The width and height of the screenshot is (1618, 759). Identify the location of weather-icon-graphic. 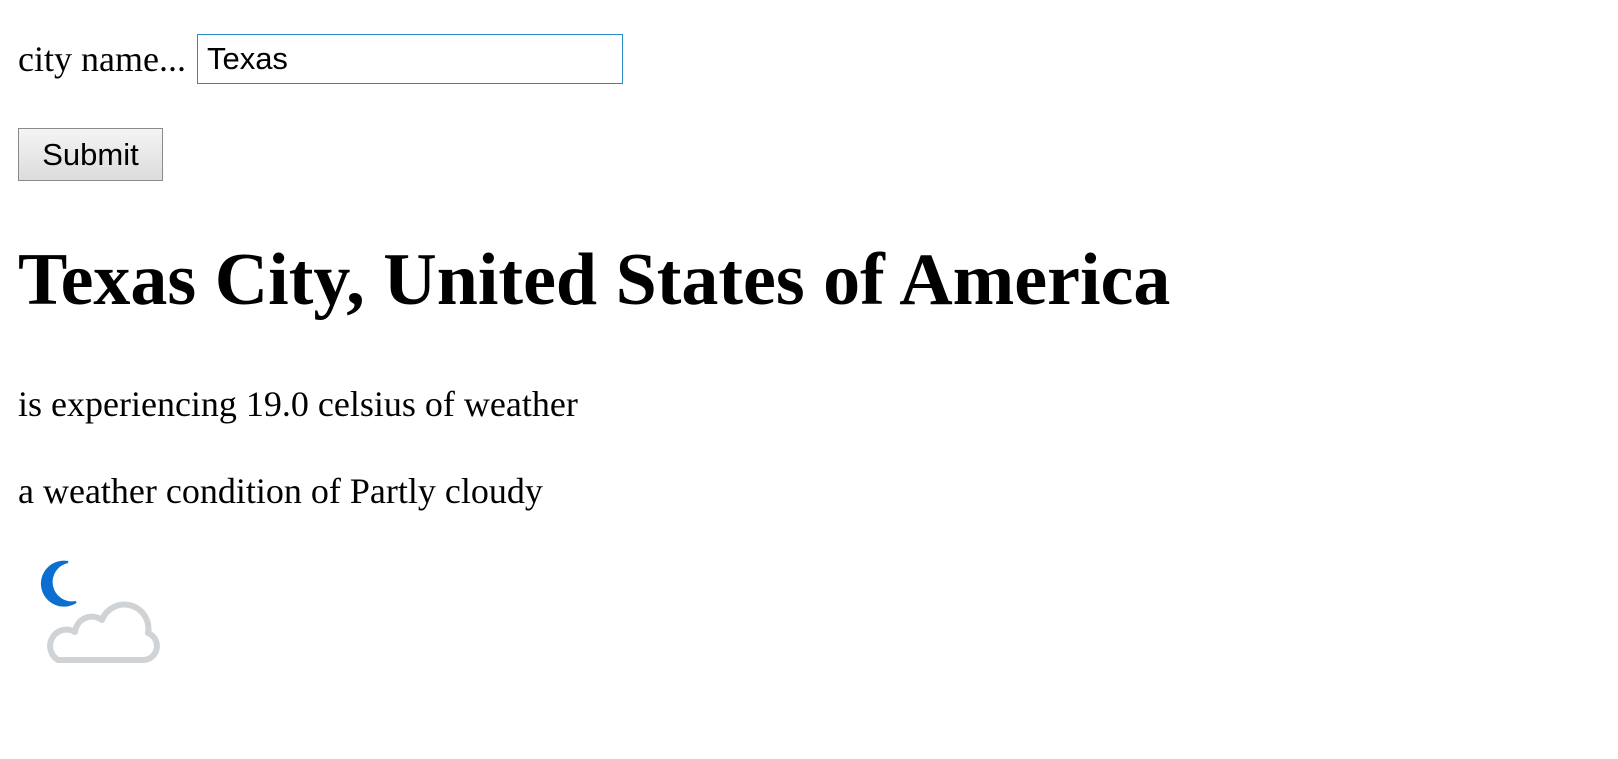
(100, 611).